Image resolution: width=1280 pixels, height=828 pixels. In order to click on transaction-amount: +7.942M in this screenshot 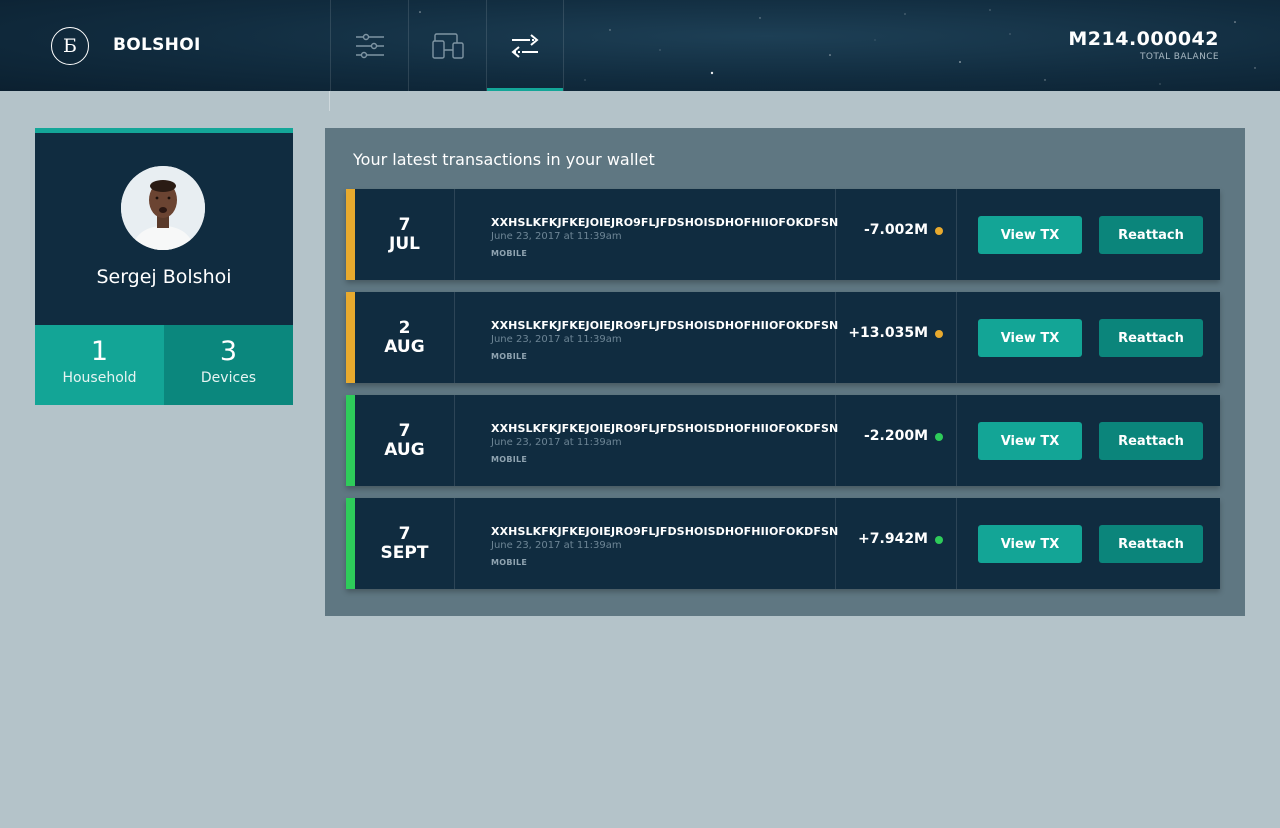, I will do `click(893, 539)`.